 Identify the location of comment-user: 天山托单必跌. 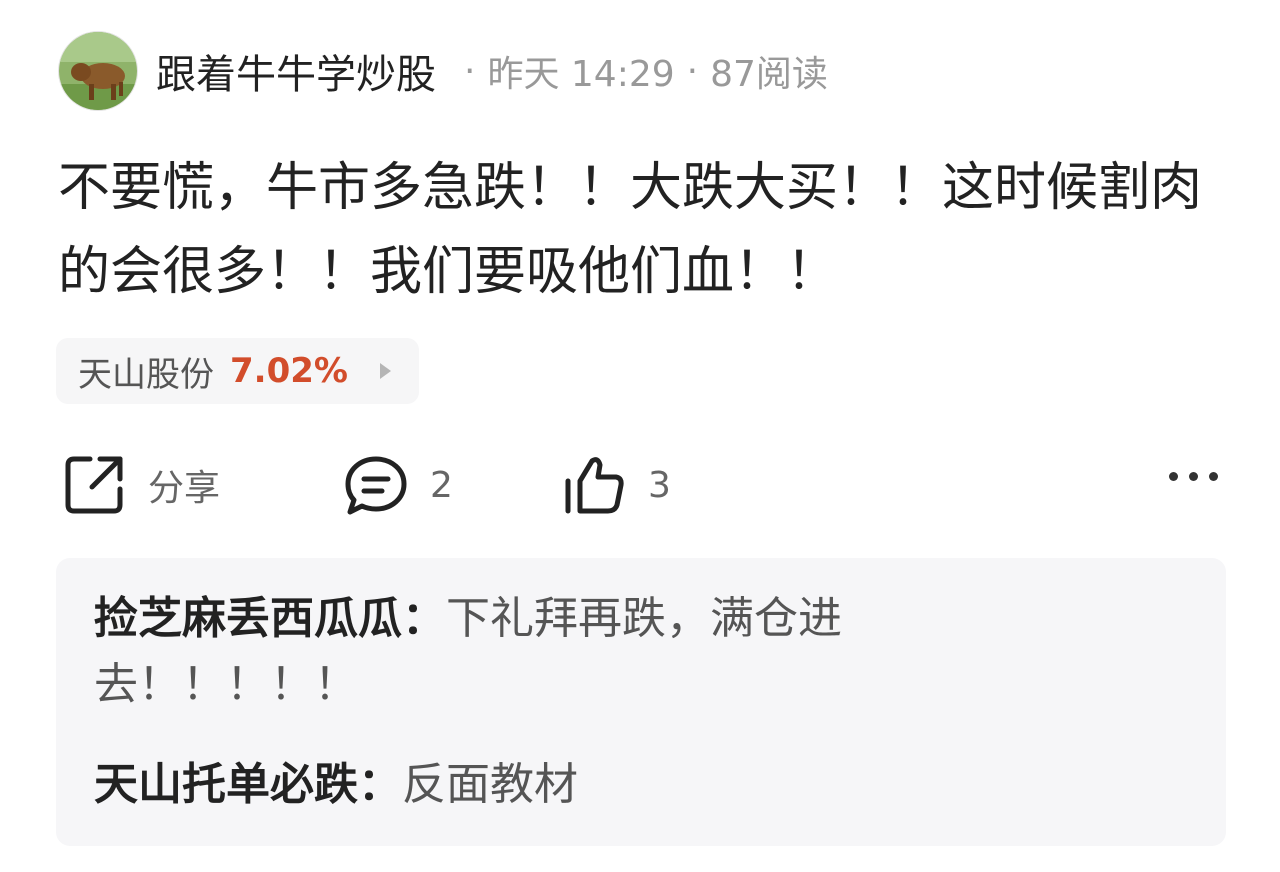
(226, 784).